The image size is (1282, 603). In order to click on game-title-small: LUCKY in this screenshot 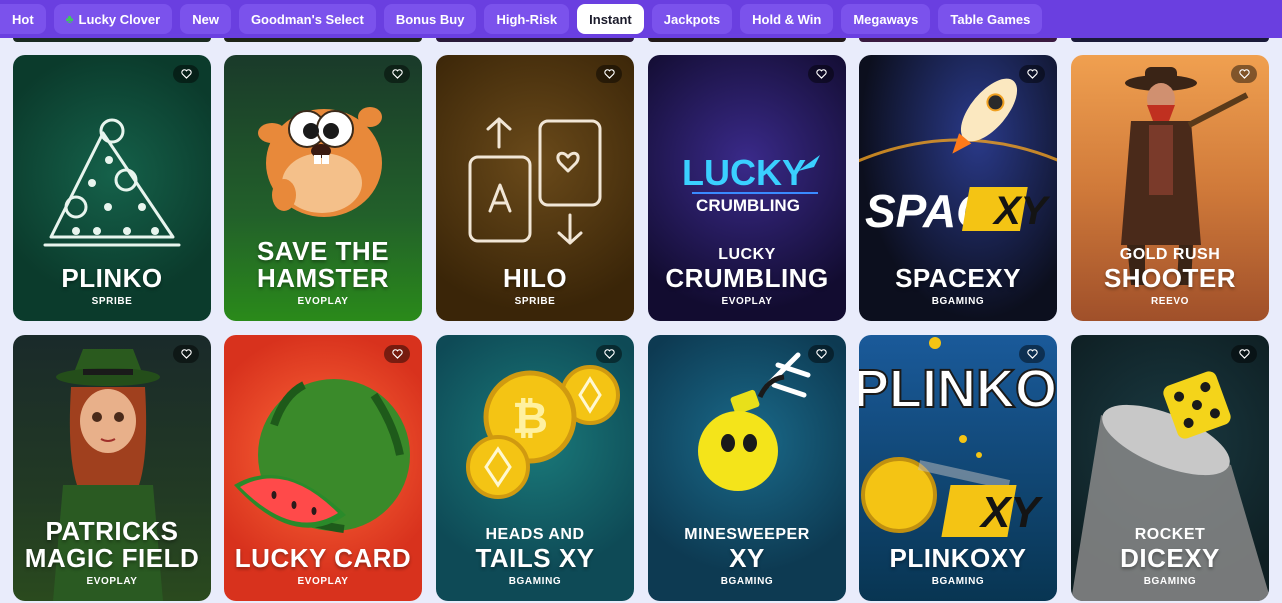, I will do `click(747, 254)`.